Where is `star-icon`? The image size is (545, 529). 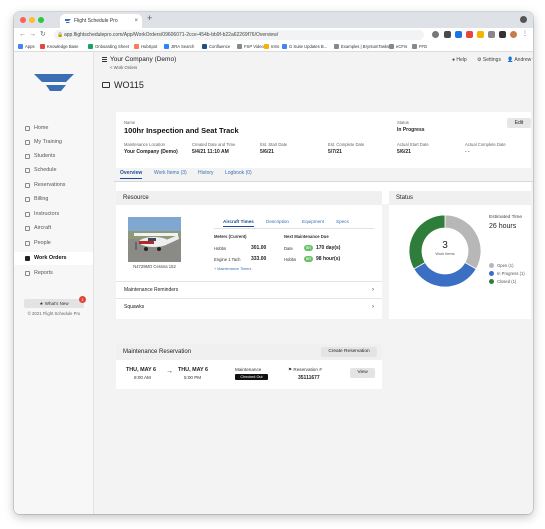
star-icon is located at coordinates (435, 34).